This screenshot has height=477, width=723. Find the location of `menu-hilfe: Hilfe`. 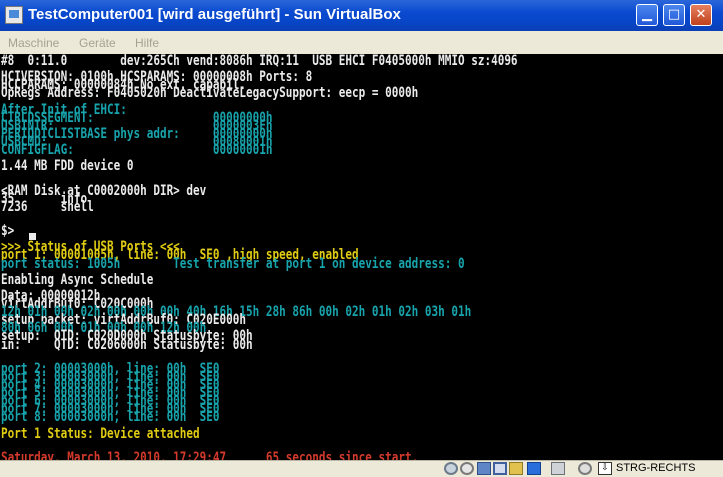

menu-hilfe: Hilfe is located at coordinates (147, 43).